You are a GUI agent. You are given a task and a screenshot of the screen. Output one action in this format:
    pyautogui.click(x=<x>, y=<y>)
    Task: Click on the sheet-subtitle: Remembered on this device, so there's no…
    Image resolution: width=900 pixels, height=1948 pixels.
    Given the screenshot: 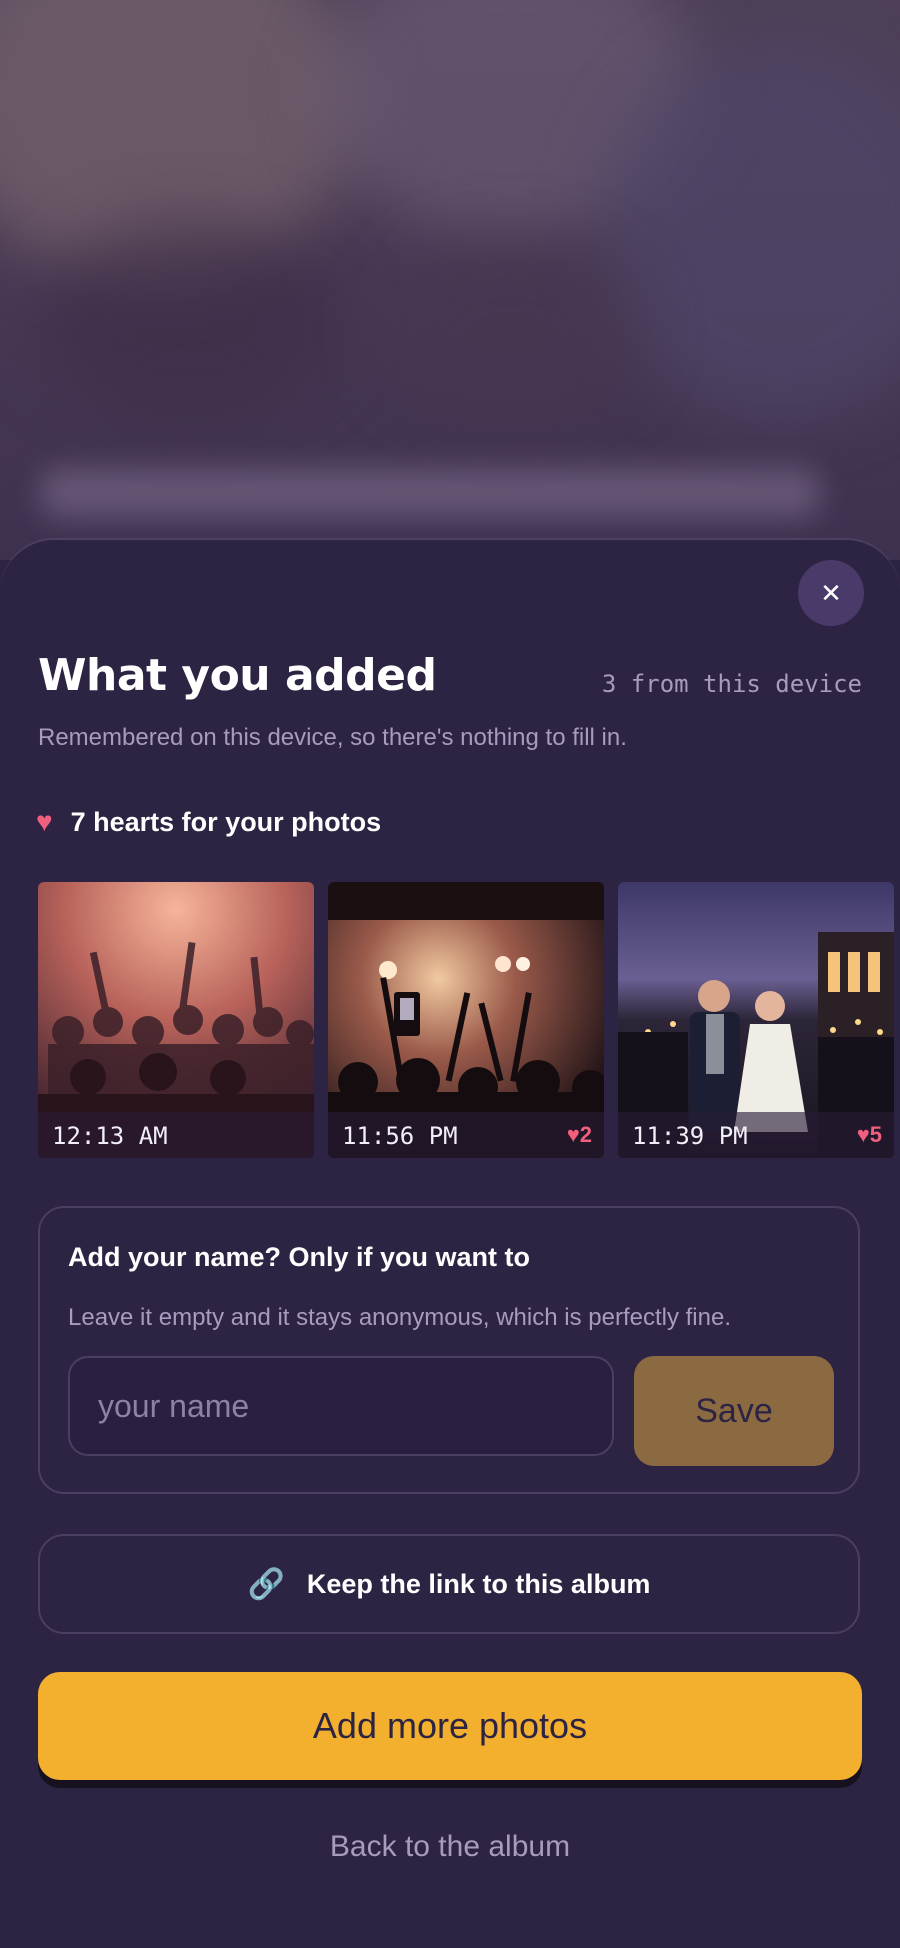 What is the action you would take?
    pyautogui.click(x=332, y=737)
    